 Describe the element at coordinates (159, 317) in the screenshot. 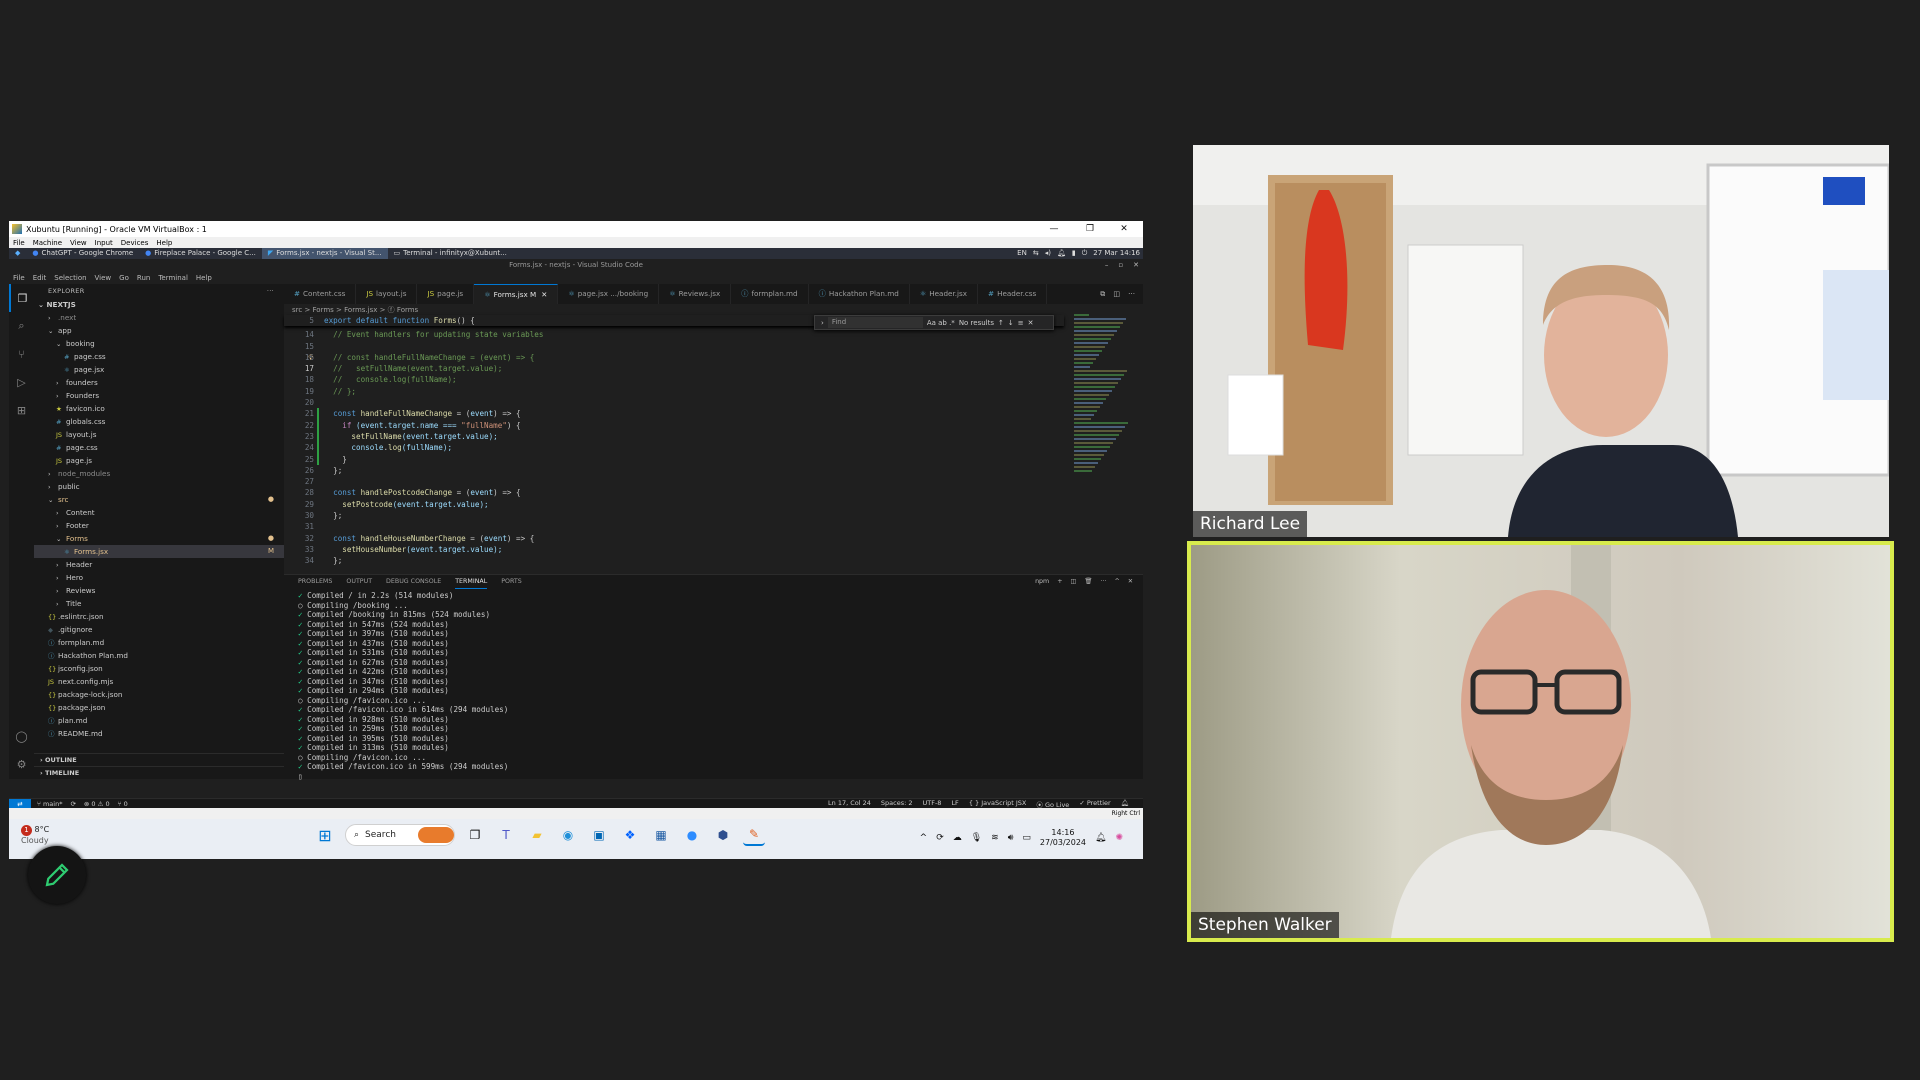

I see `tree-item: › .next` at that location.